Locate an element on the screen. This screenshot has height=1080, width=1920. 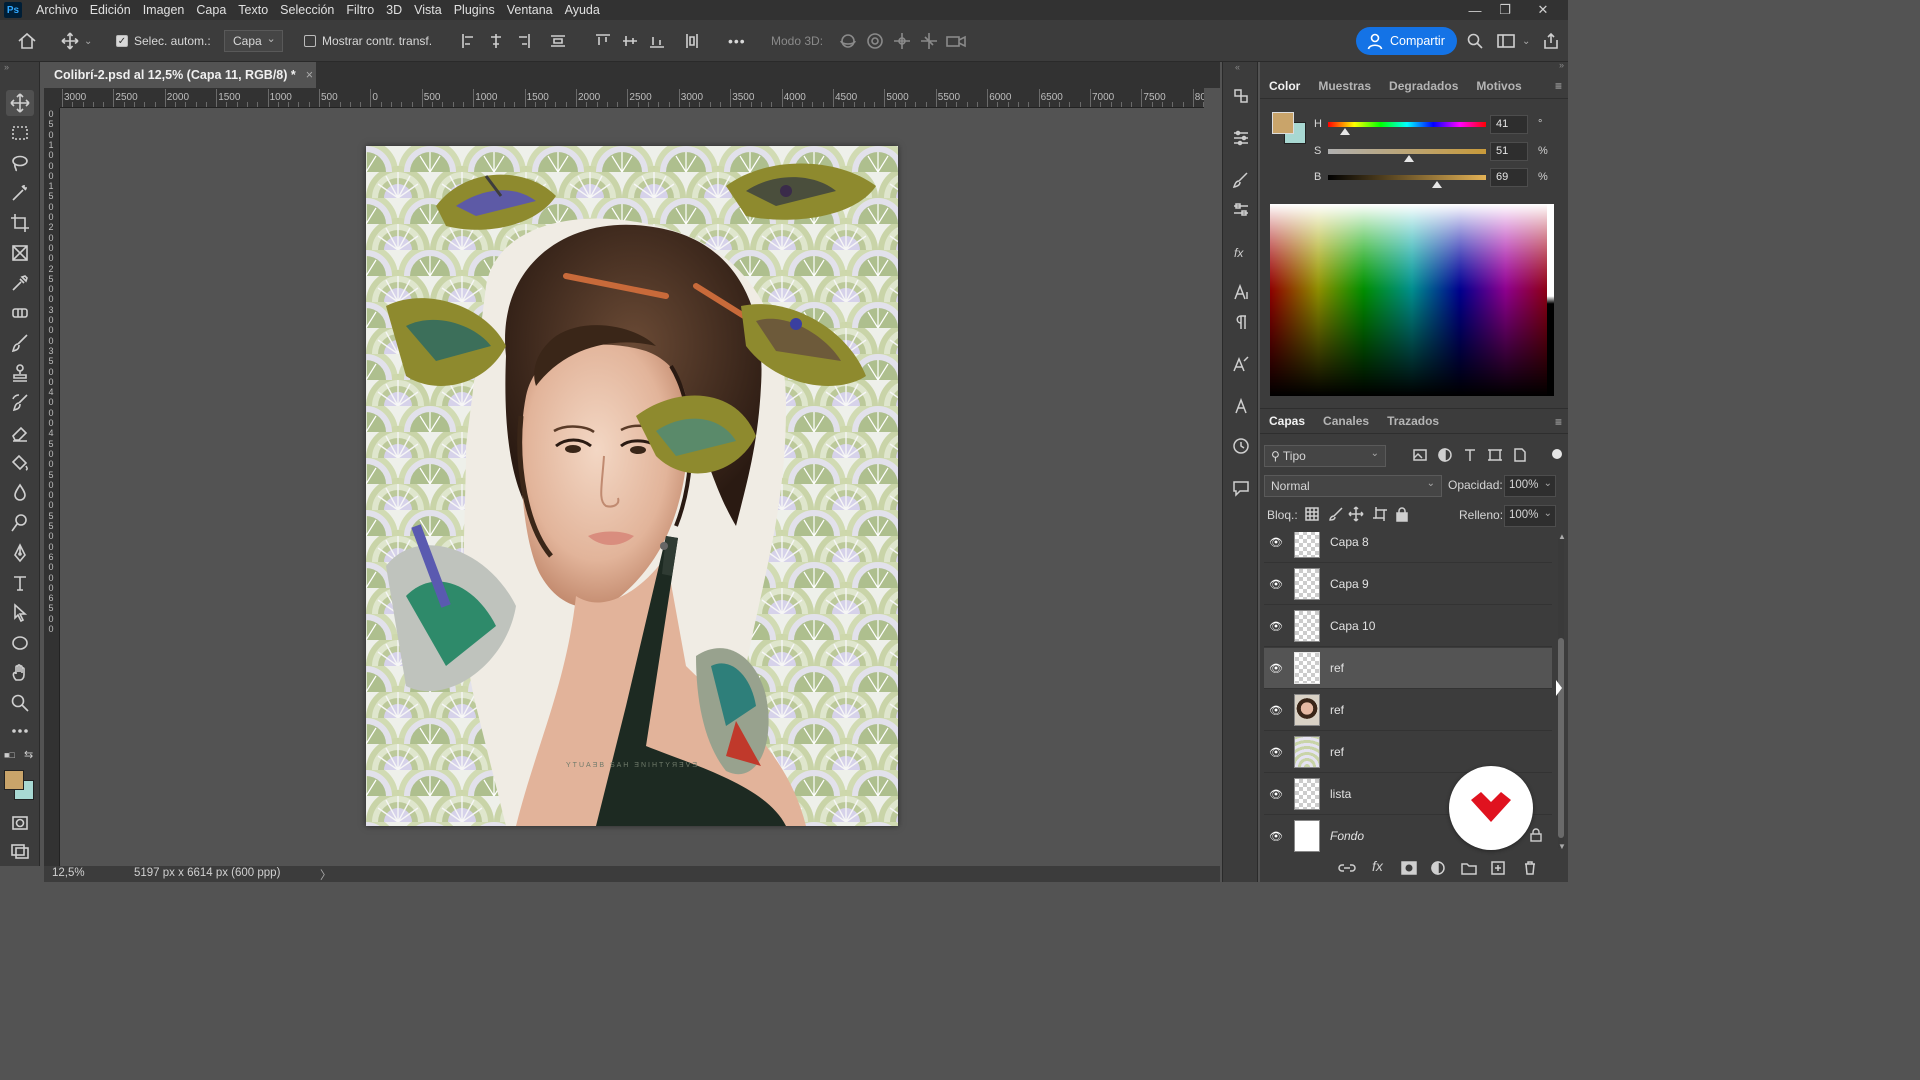
home-icon is located at coordinates (27, 41).